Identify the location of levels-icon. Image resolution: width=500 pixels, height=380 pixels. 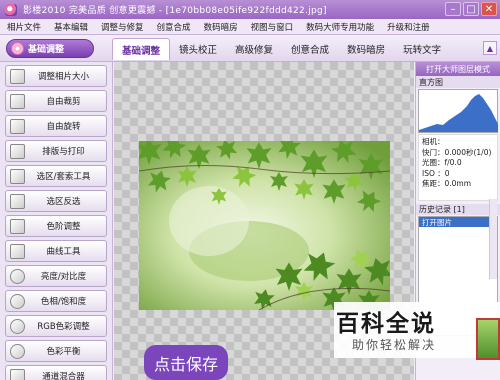
(17, 226).